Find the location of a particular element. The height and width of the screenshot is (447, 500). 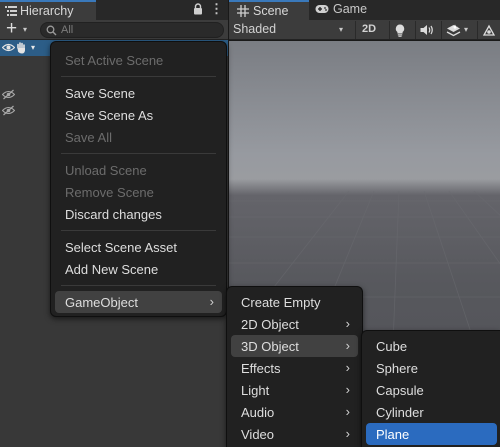

menu-item-select-scene-asset: Select Scene Asset is located at coordinates (138, 247).